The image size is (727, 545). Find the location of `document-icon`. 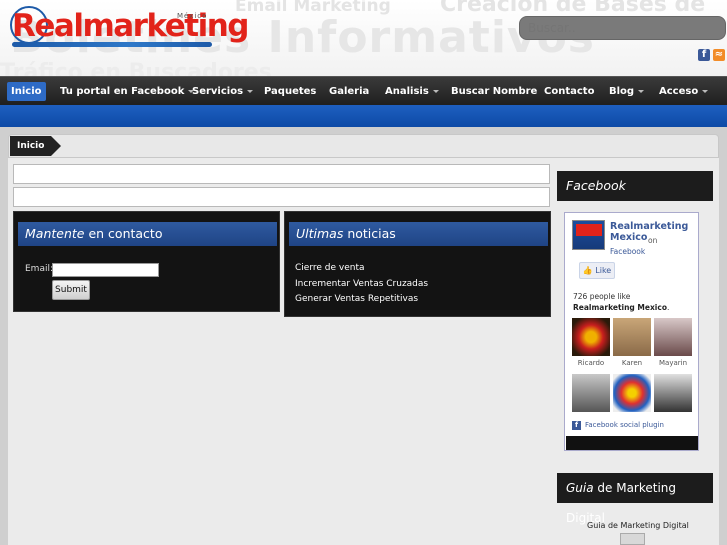

document-icon is located at coordinates (632, 539).